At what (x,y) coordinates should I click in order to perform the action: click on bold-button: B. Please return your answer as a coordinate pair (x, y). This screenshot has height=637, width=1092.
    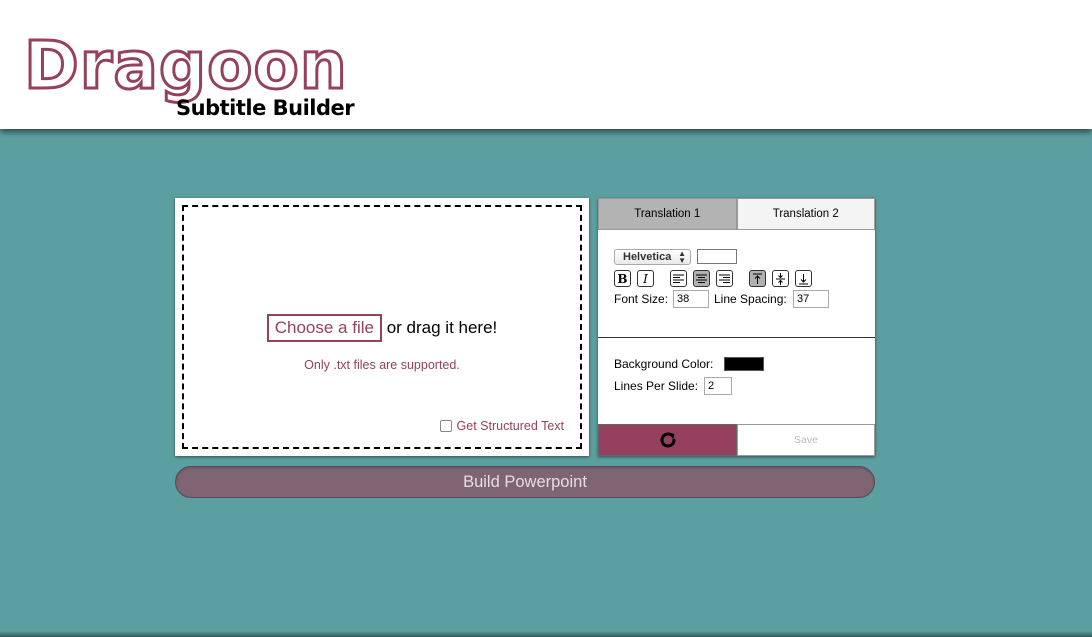
    Looking at the image, I should click on (622, 278).